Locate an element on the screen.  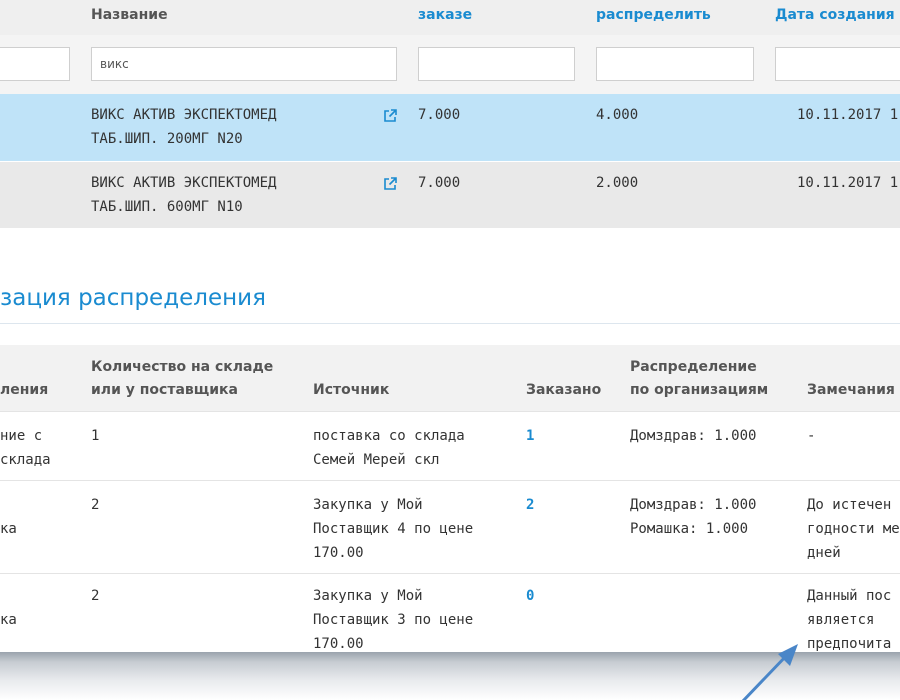
column-header-remarks: Замечания is located at coordinates (851, 390).